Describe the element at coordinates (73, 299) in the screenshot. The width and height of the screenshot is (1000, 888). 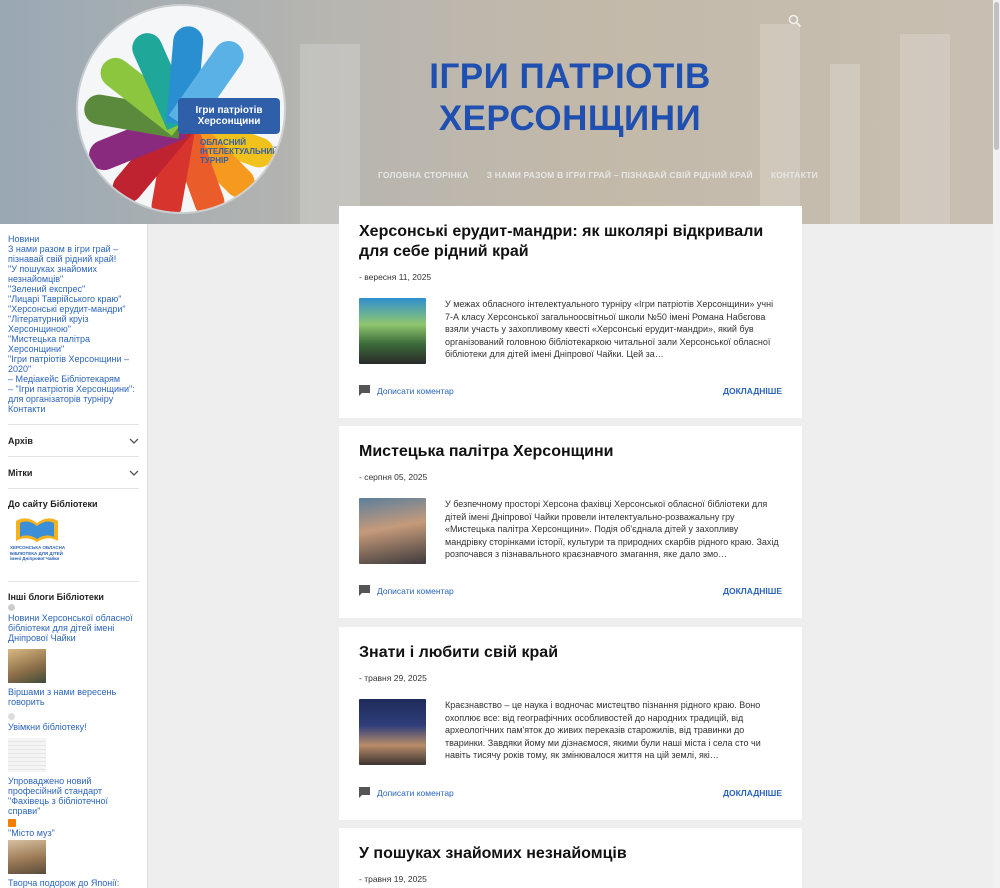
I see `sidebar-link-knights: "Лицарі Таврійського краю"` at that location.